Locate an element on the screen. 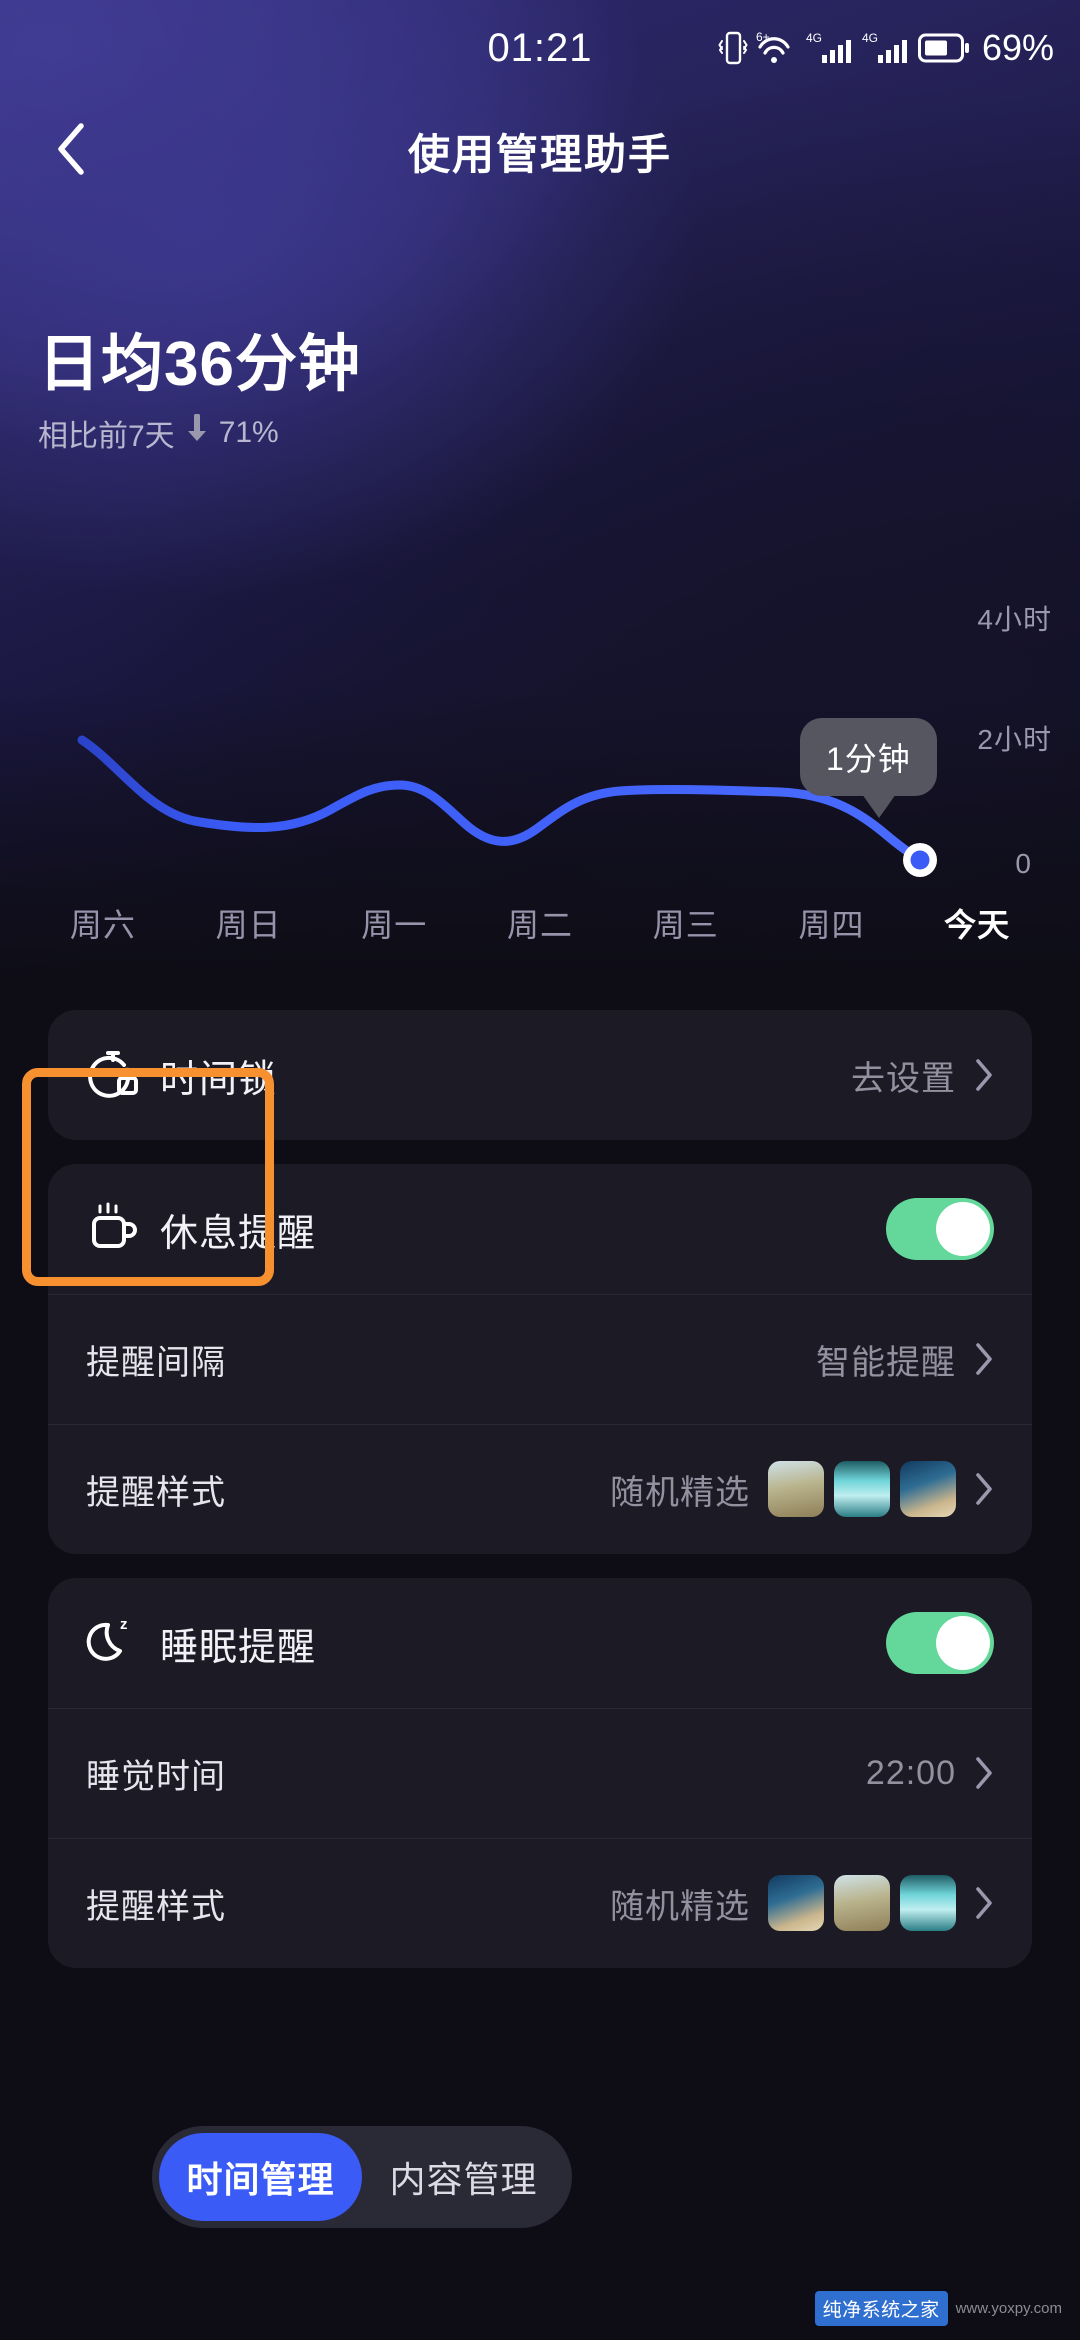  chart-x-axis-days: 周六 周日 周一 周二 周三 周四 今天 is located at coordinates (540, 923).